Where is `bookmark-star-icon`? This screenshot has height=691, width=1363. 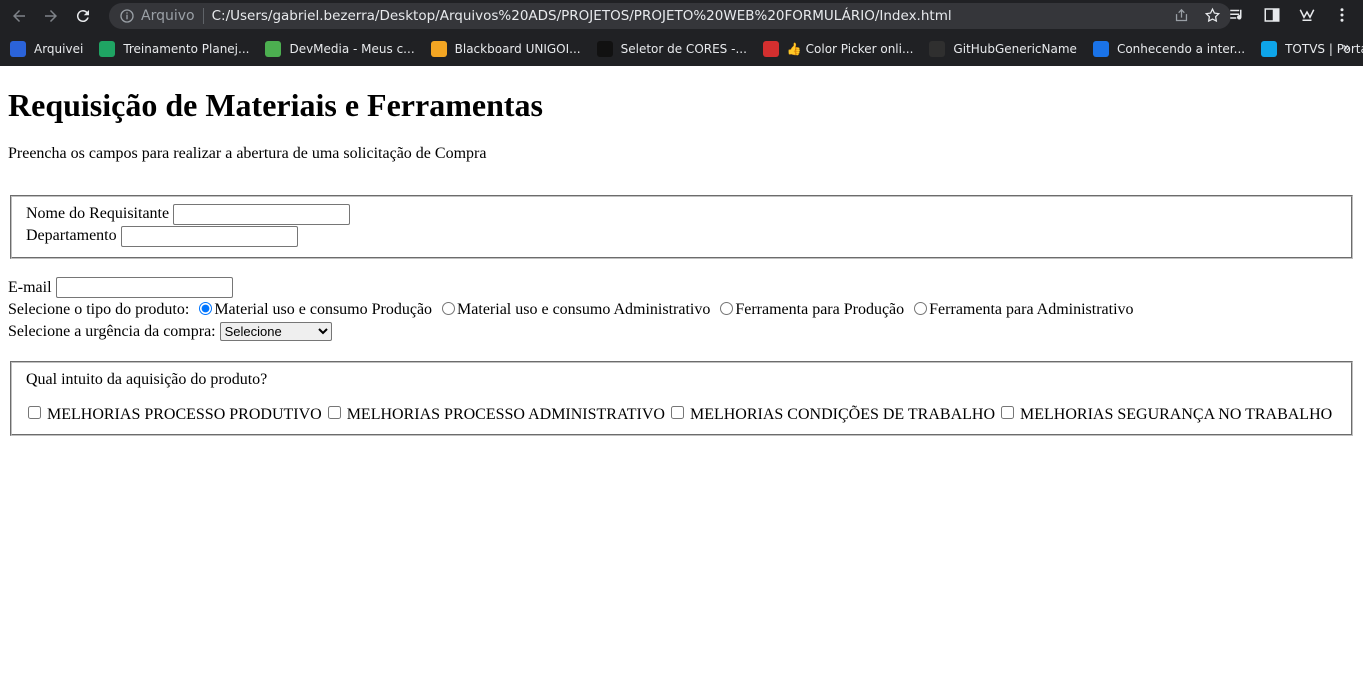 bookmark-star-icon is located at coordinates (1212, 15).